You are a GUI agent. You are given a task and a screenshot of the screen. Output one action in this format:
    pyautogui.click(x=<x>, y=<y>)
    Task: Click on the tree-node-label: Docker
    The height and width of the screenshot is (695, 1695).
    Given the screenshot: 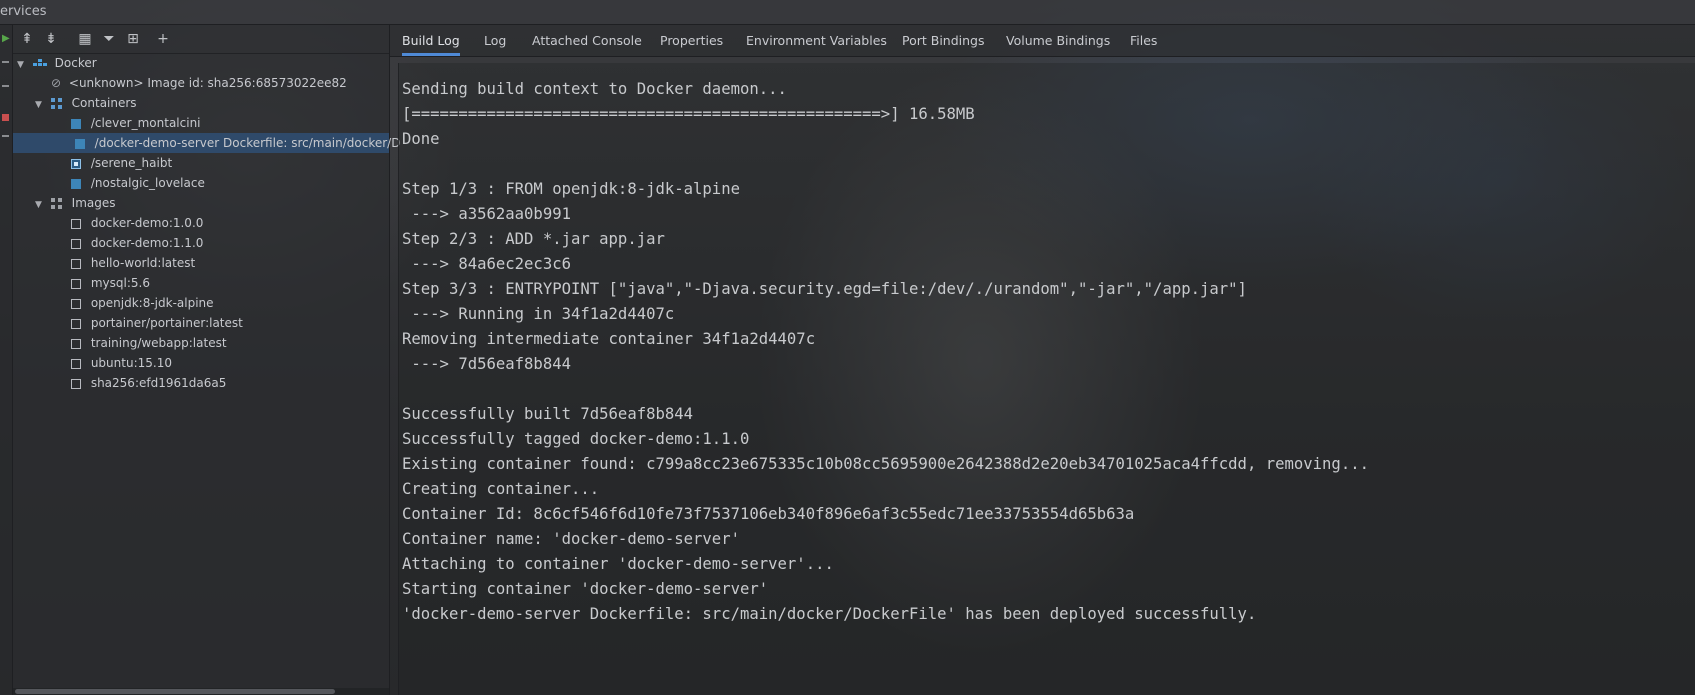 What is the action you would take?
    pyautogui.click(x=75, y=63)
    